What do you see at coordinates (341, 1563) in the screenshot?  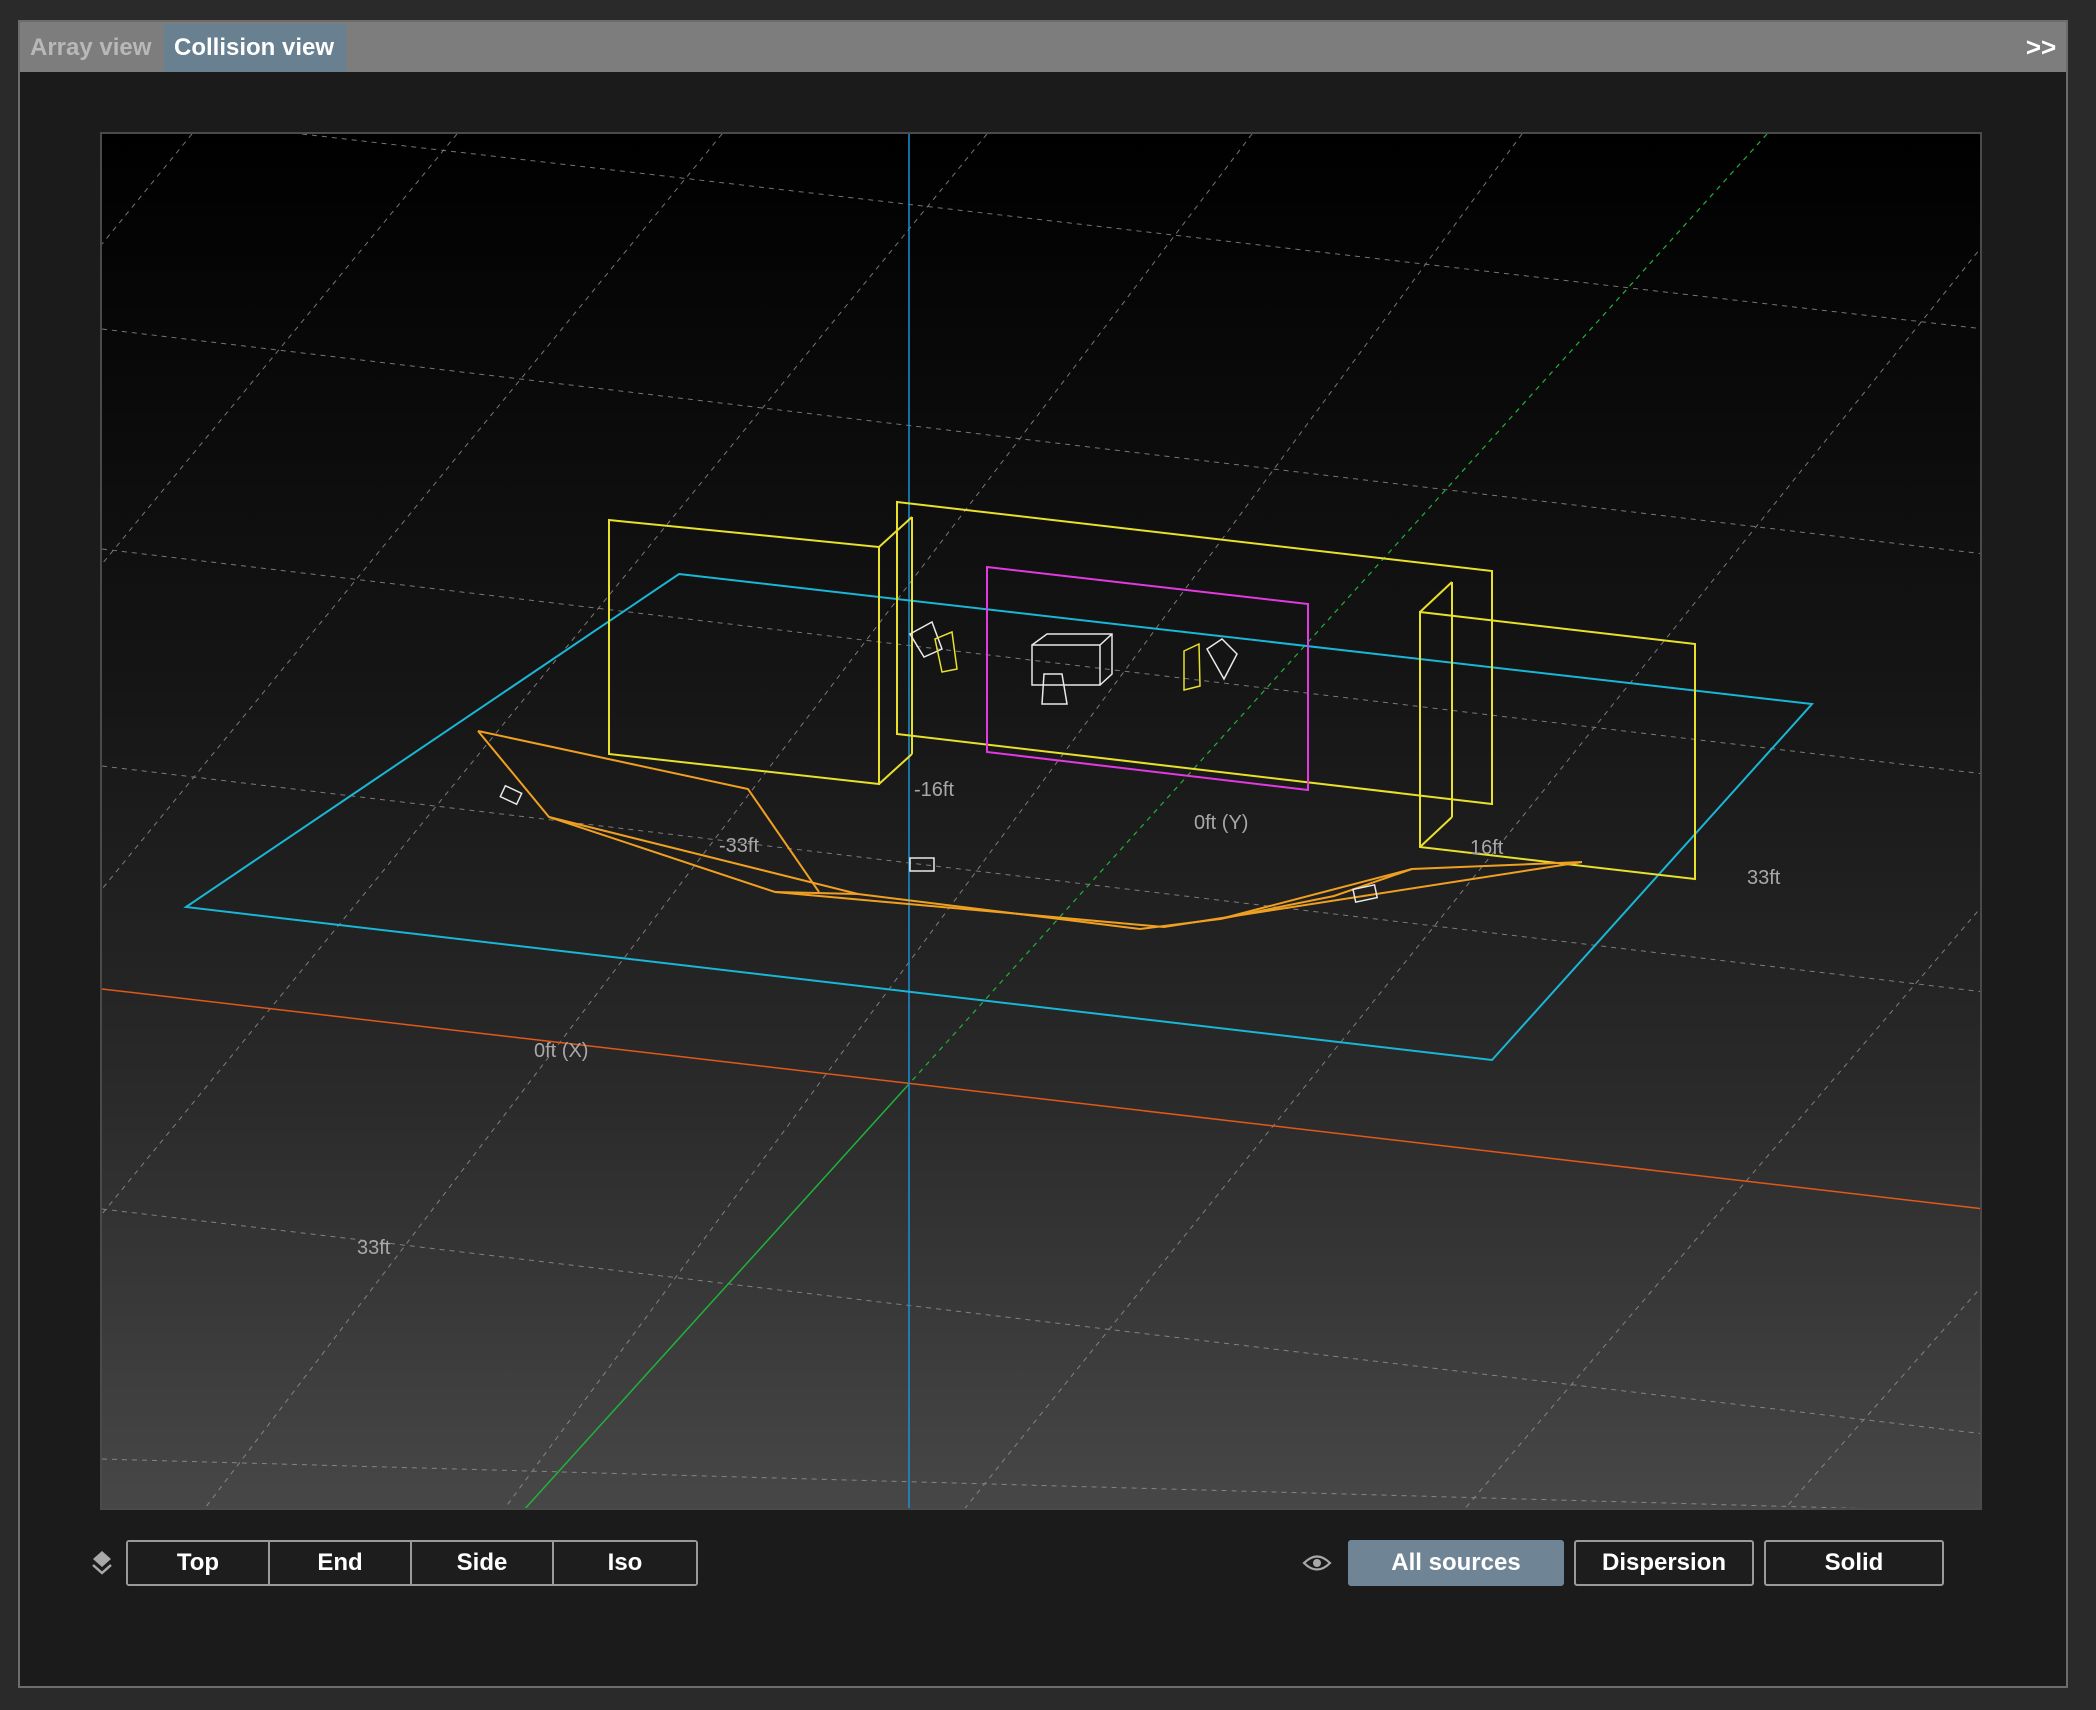 I see `view-end-button: End` at bounding box center [341, 1563].